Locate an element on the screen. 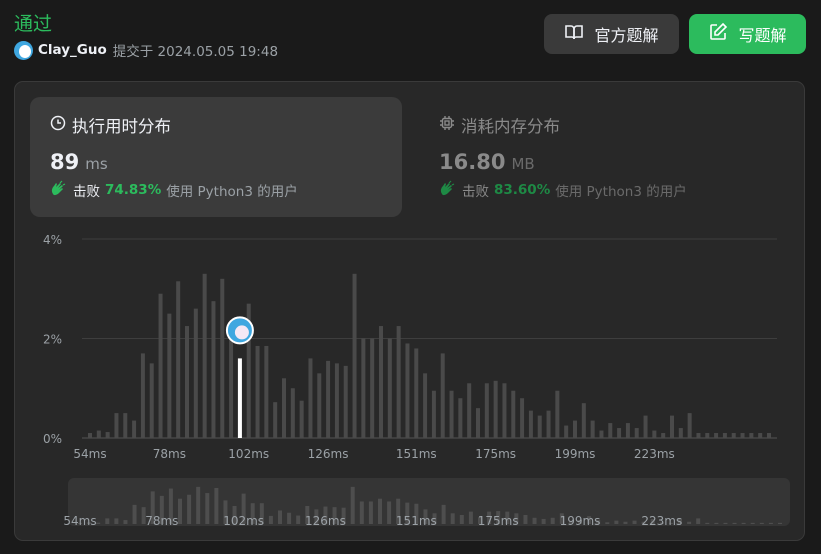 The image size is (821, 554). official-solution-label: 官方题解 is located at coordinates (626, 35).